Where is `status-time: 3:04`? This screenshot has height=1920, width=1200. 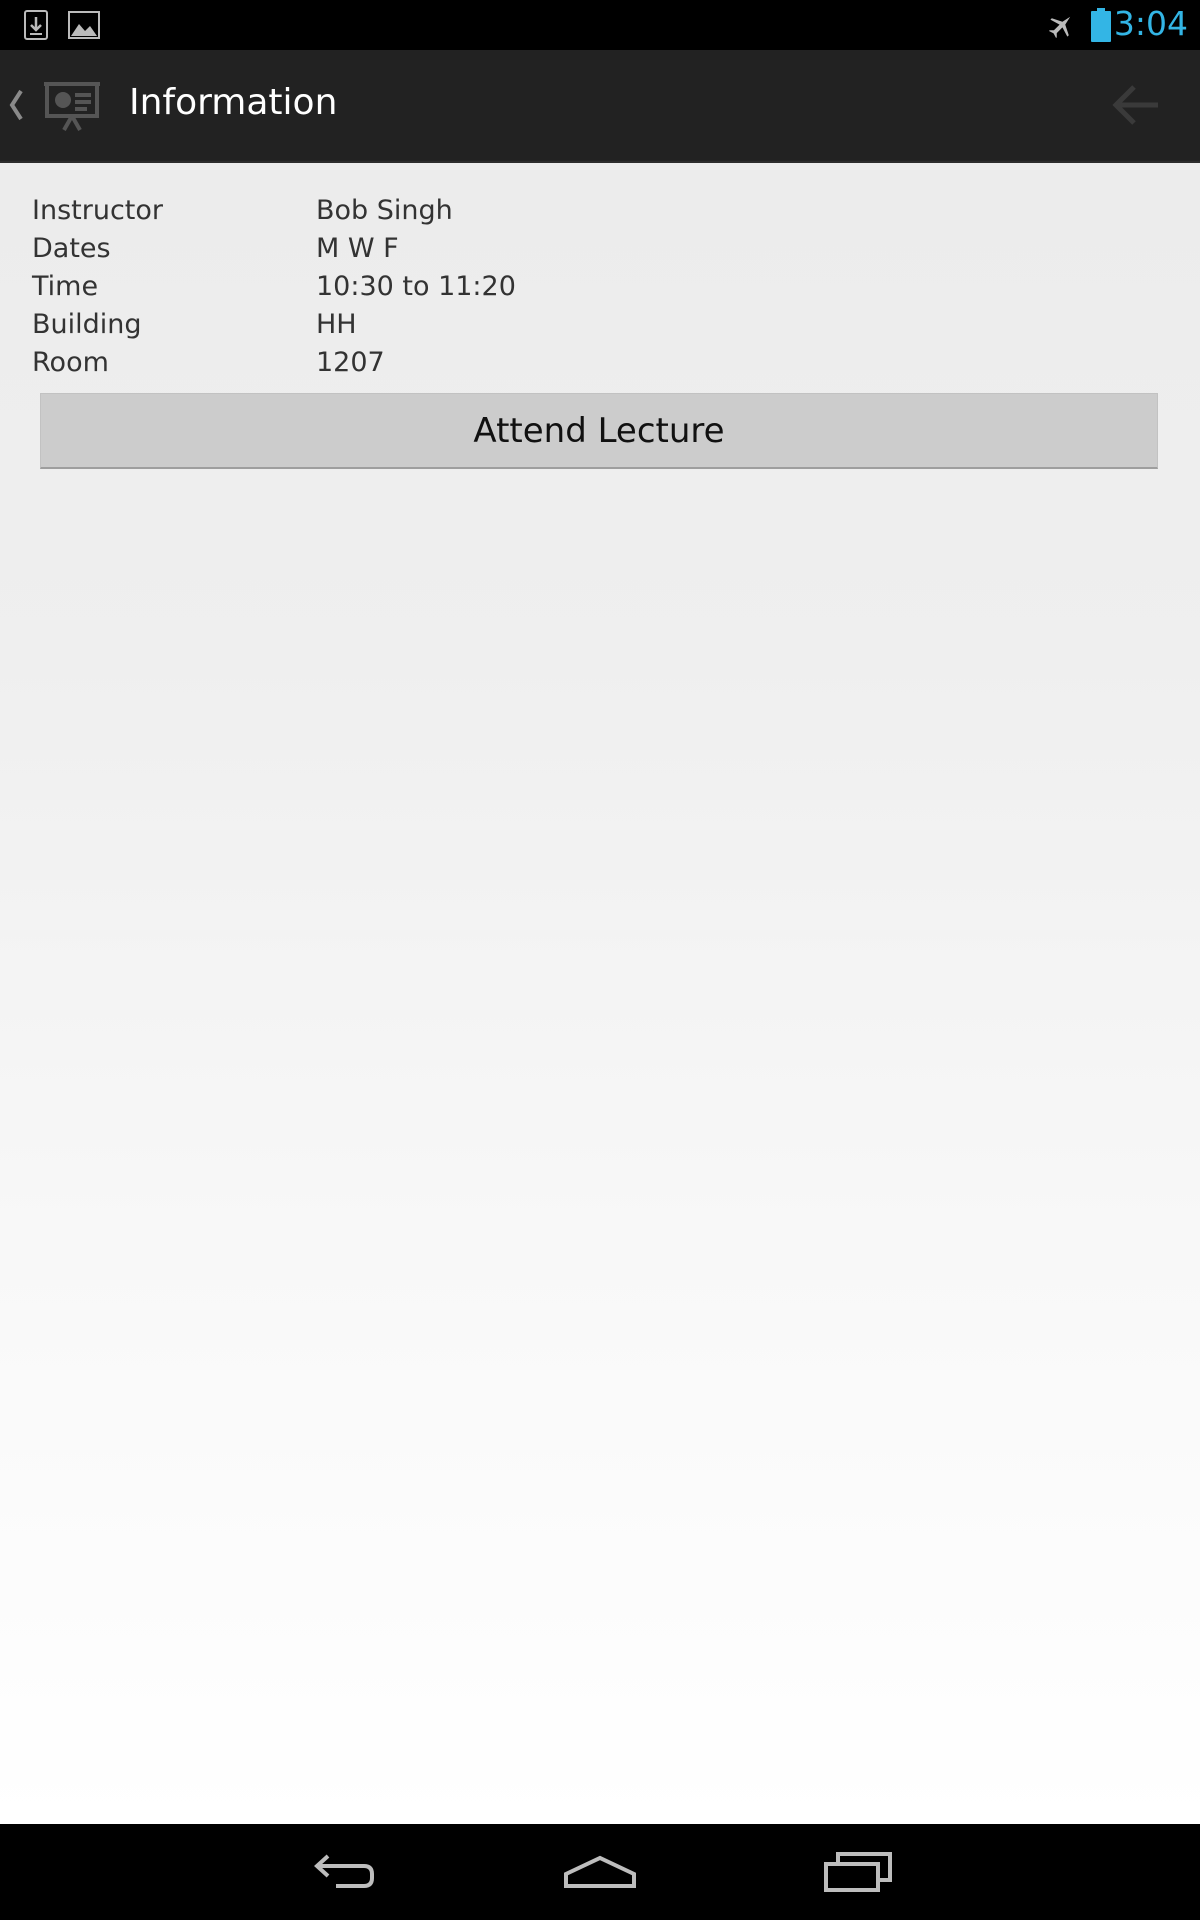
status-time: 3:04 is located at coordinates (1150, 23).